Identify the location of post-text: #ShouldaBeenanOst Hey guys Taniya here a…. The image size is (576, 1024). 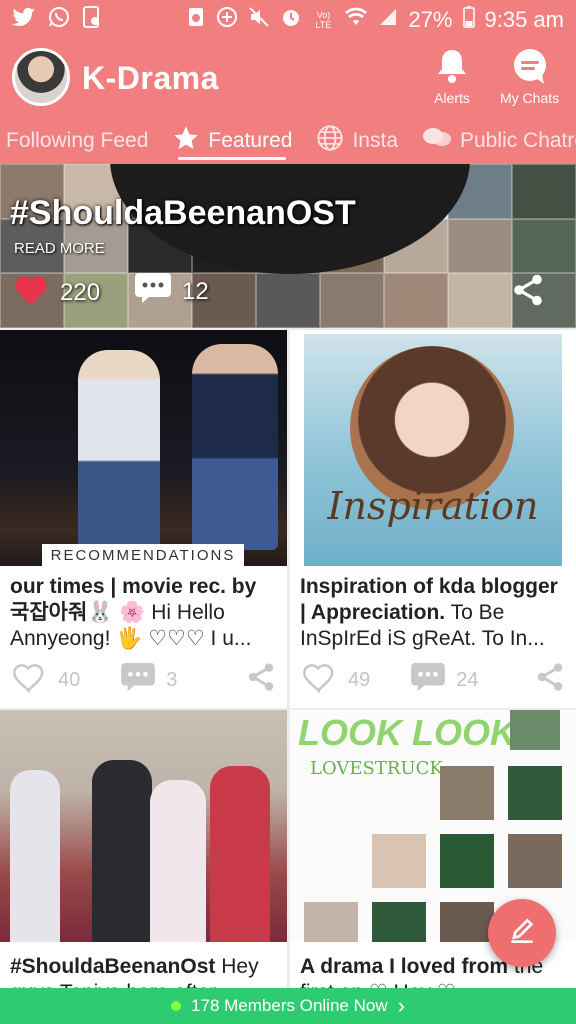
(144, 971).